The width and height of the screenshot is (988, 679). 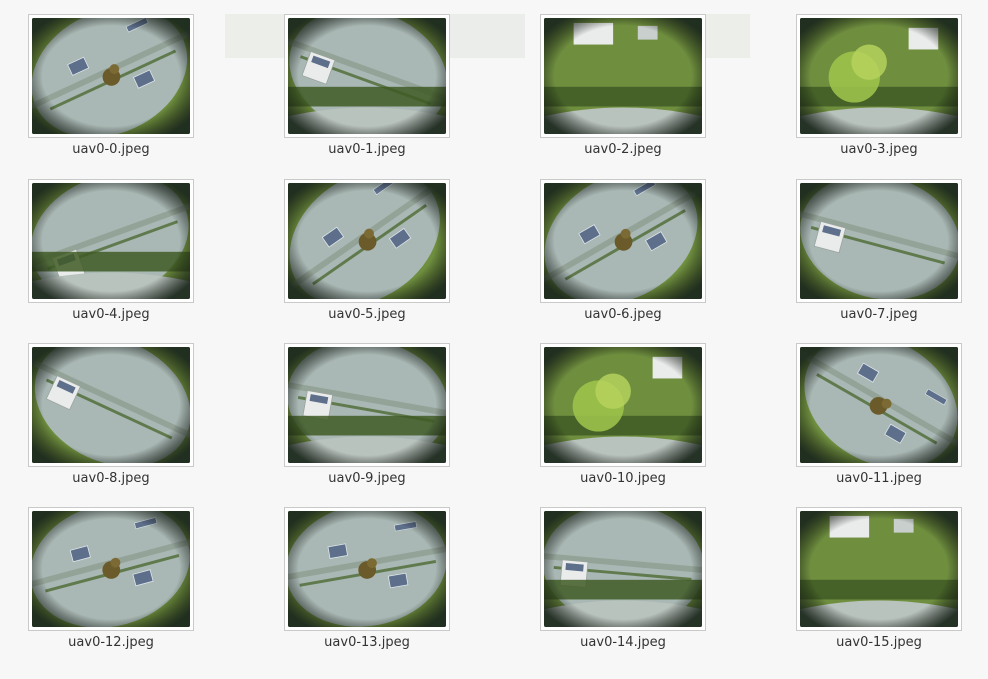 I want to click on file-item: uav0-1.jpeg, so click(x=368, y=89).